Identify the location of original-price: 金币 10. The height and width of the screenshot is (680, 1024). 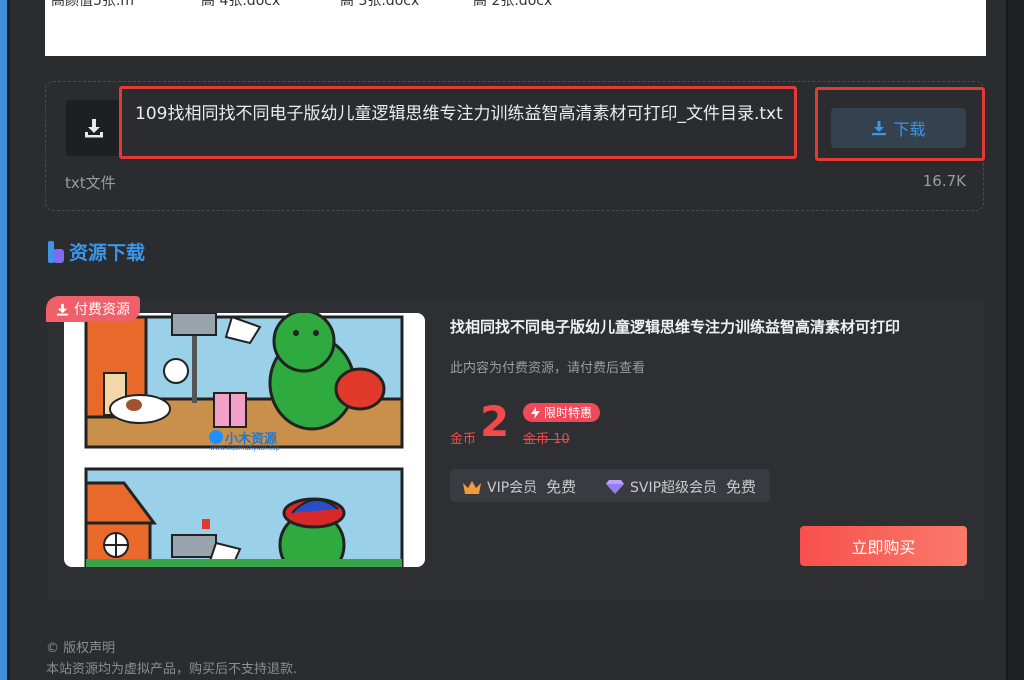
(546, 439).